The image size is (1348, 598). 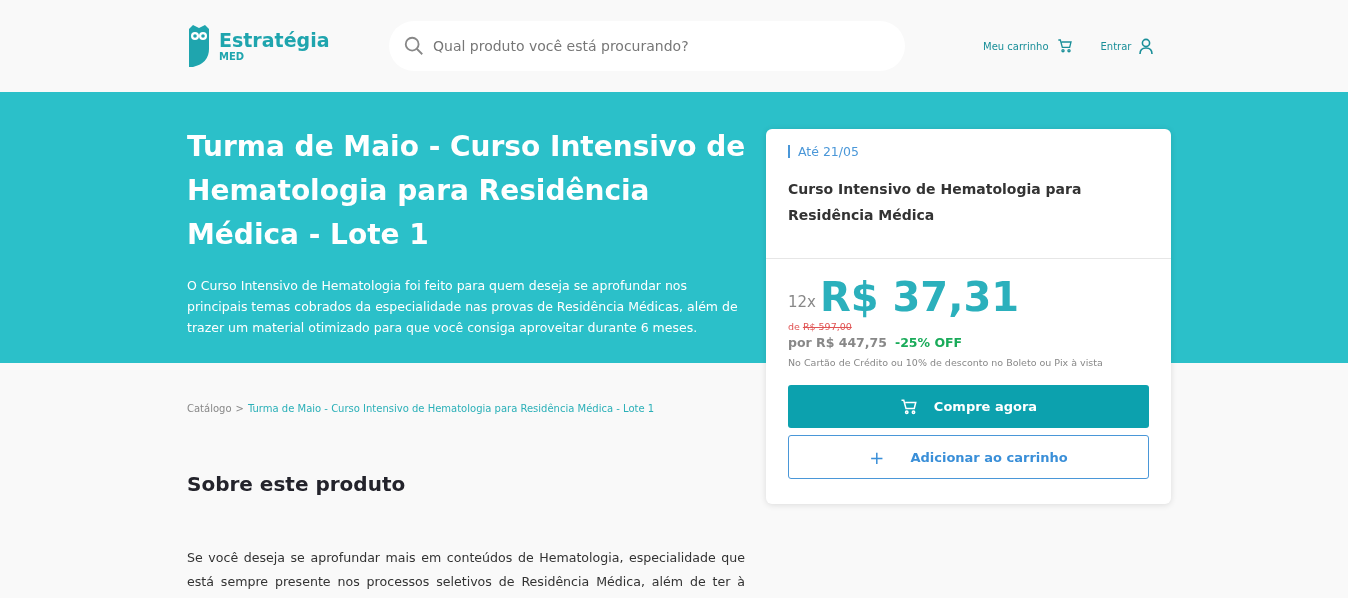 What do you see at coordinates (451, 408) in the screenshot?
I see `breadcrumb-link: Turma de Maio - Curso Intensivo de Hematologia para Residência Médica - Lote 1` at bounding box center [451, 408].